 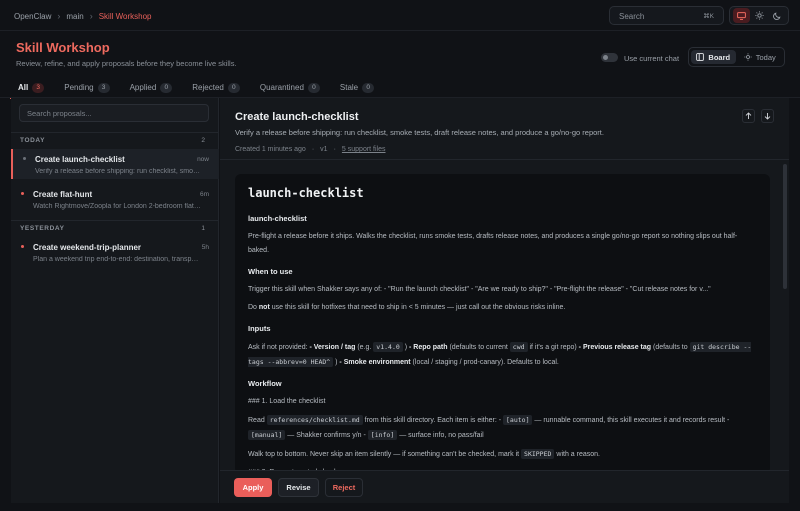 What do you see at coordinates (143, 87) in the screenshot?
I see `tab-label: Applied` at bounding box center [143, 87].